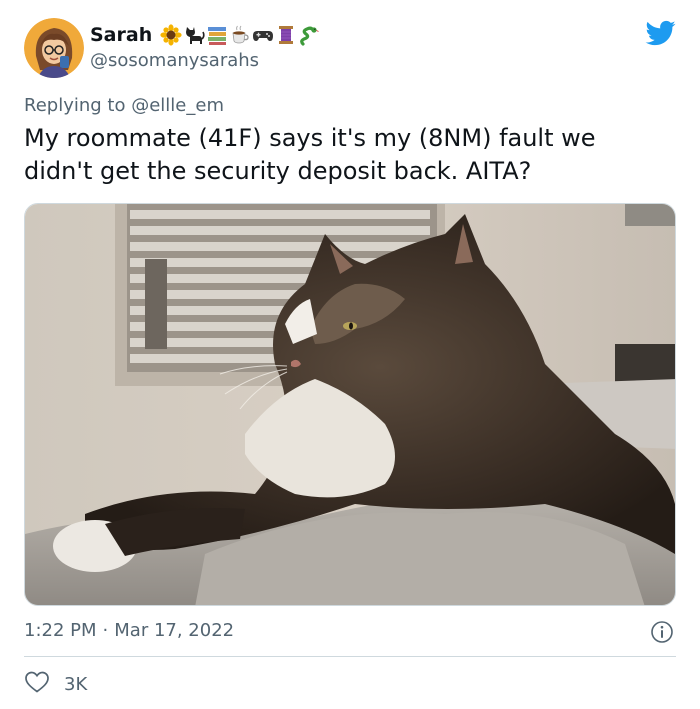 The height and width of the screenshot is (709, 700). I want to click on game-controller-icon, so click(263, 35).